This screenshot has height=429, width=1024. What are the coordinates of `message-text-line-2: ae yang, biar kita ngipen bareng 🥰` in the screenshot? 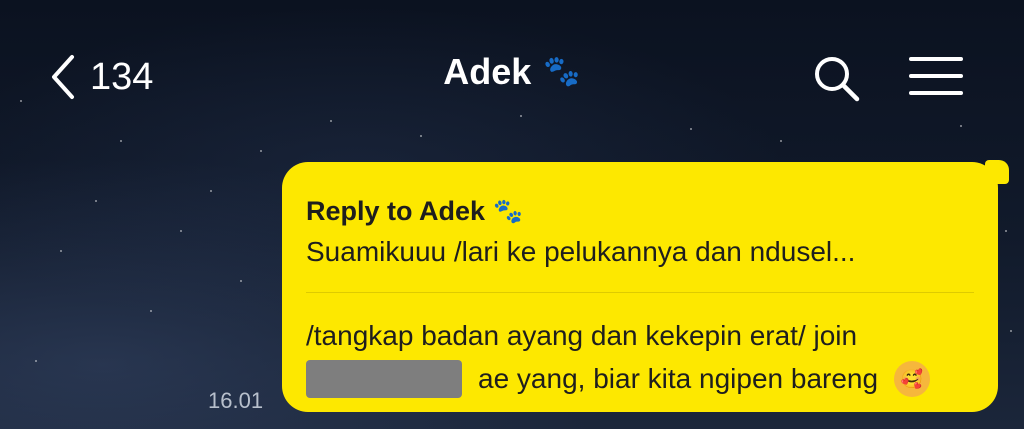 It's located at (618, 379).